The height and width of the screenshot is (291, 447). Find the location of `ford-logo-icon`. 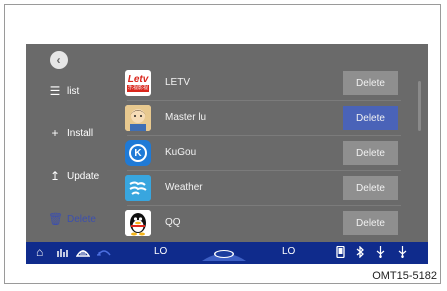

ford-logo-icon is located at coordinates (224, 254).